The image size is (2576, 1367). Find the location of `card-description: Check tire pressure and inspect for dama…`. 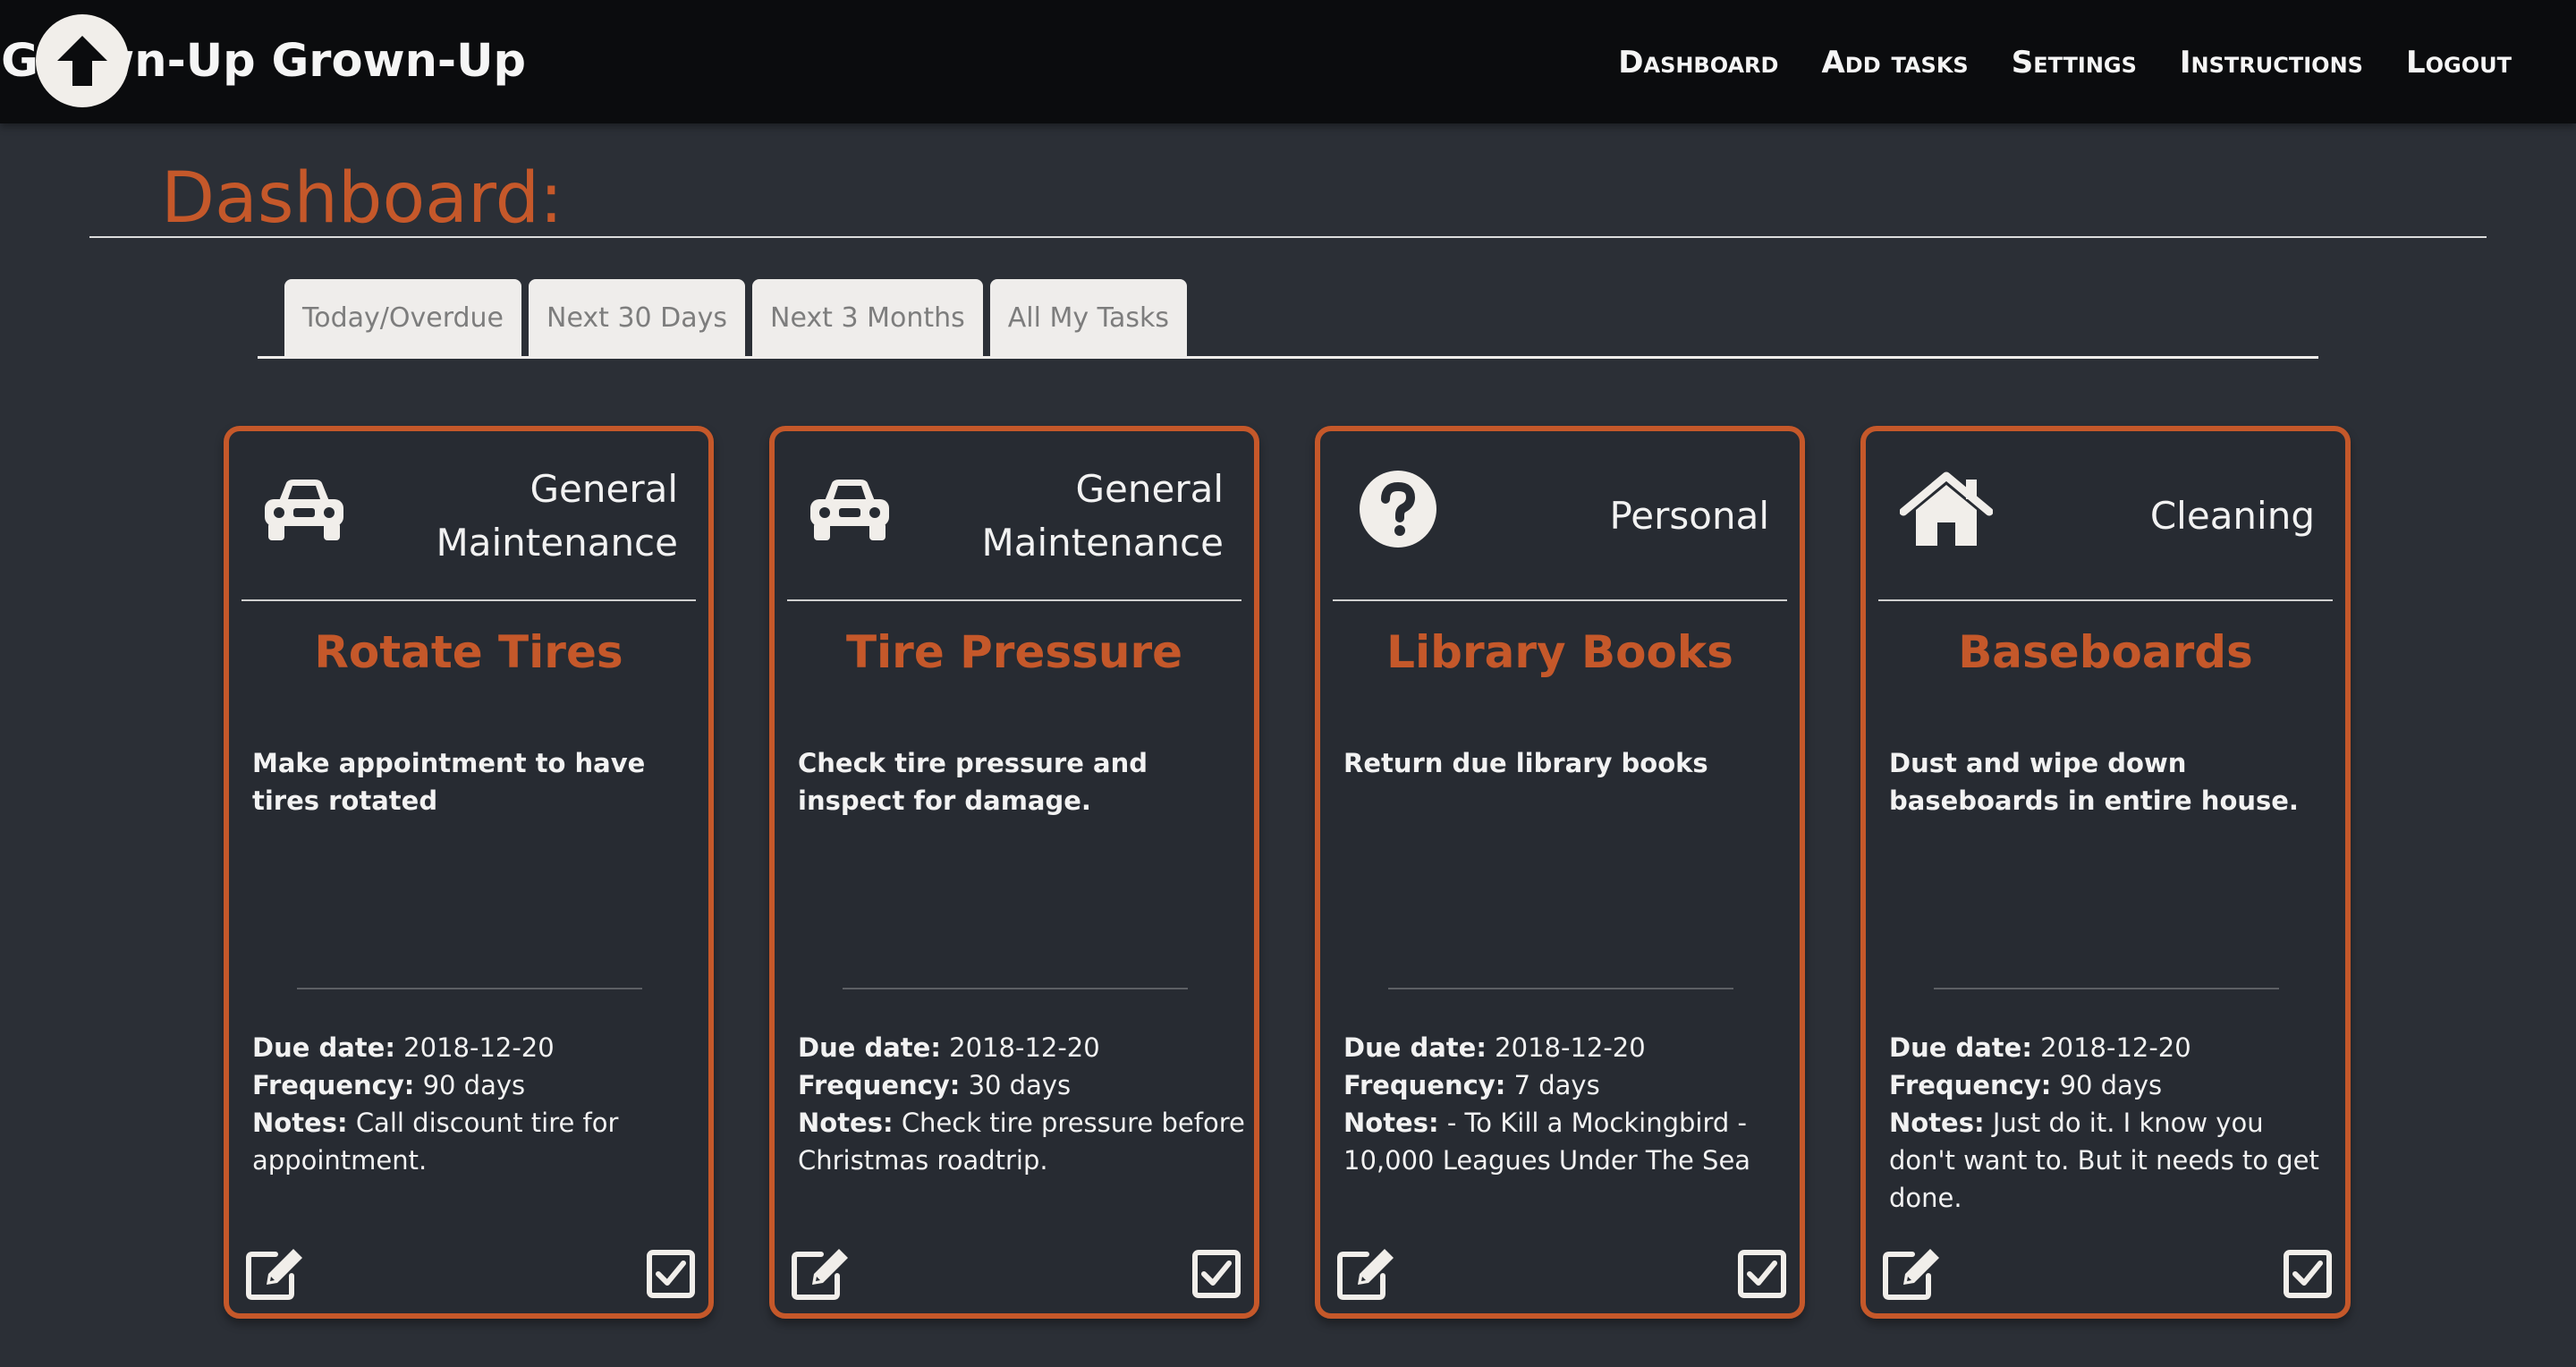

card-description: Check tire pressure and inspect for dama… is located at coordinates (973, 782).